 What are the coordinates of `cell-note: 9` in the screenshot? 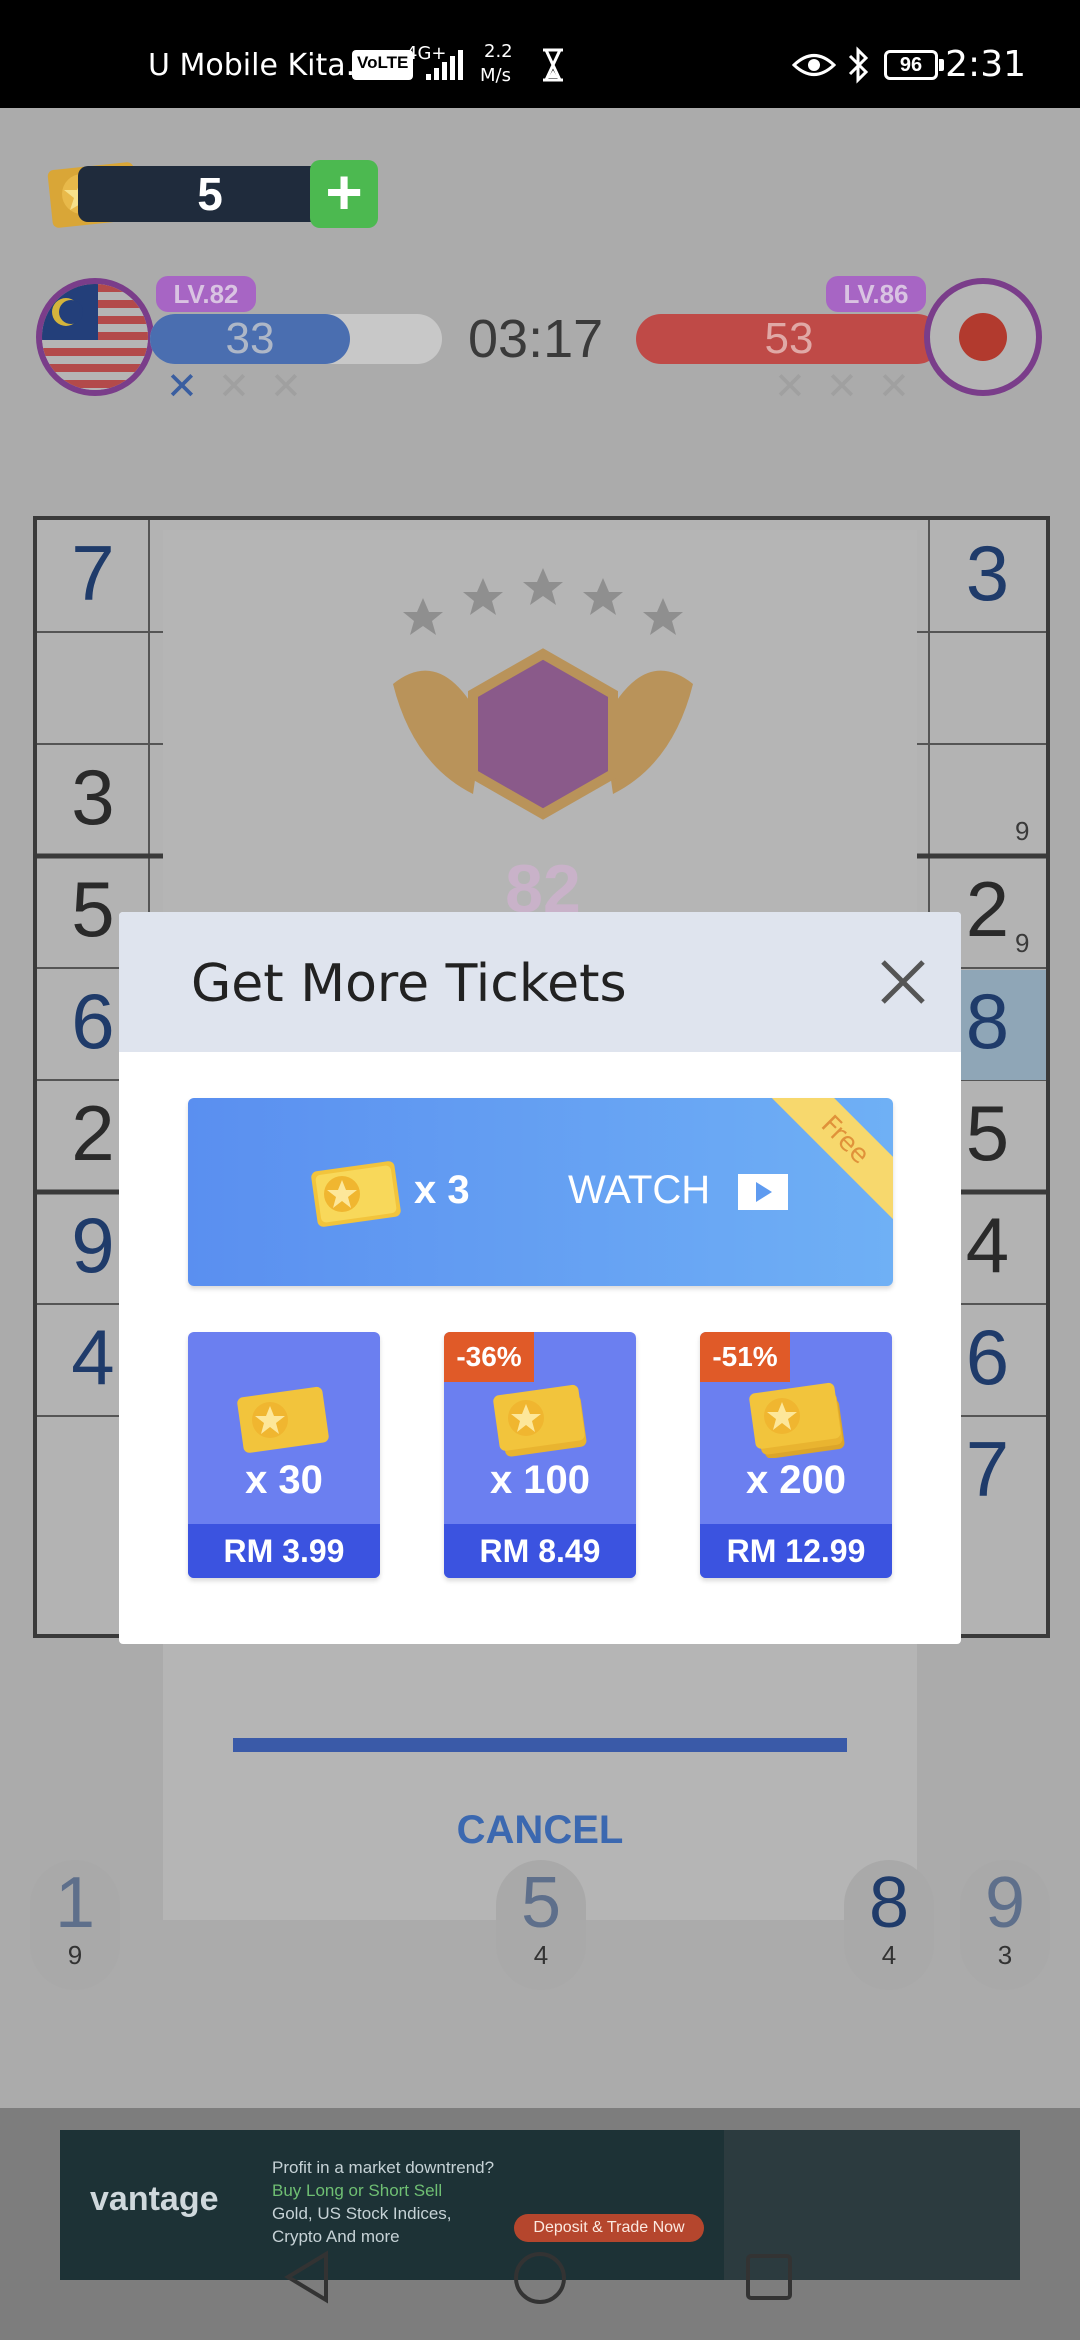 It's located at (1022, 831).